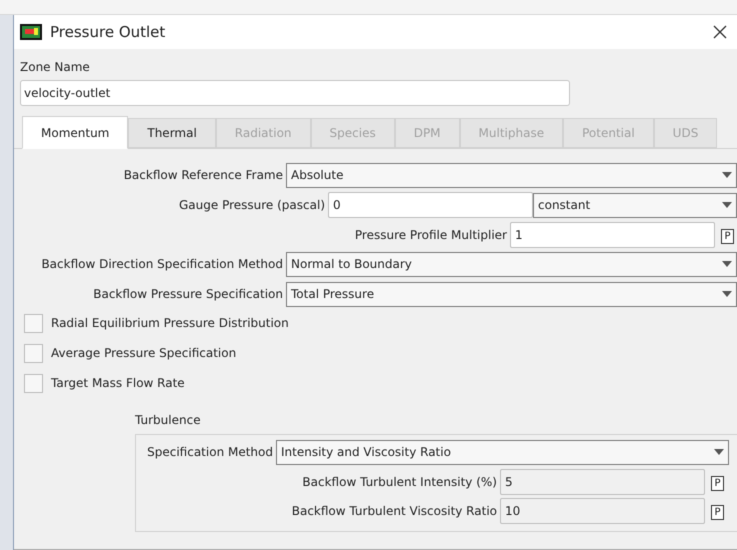 The width and height of the screenshot is (737, 550). I want to click on field-label: Backflow Reference Frame, so click(203, 175).